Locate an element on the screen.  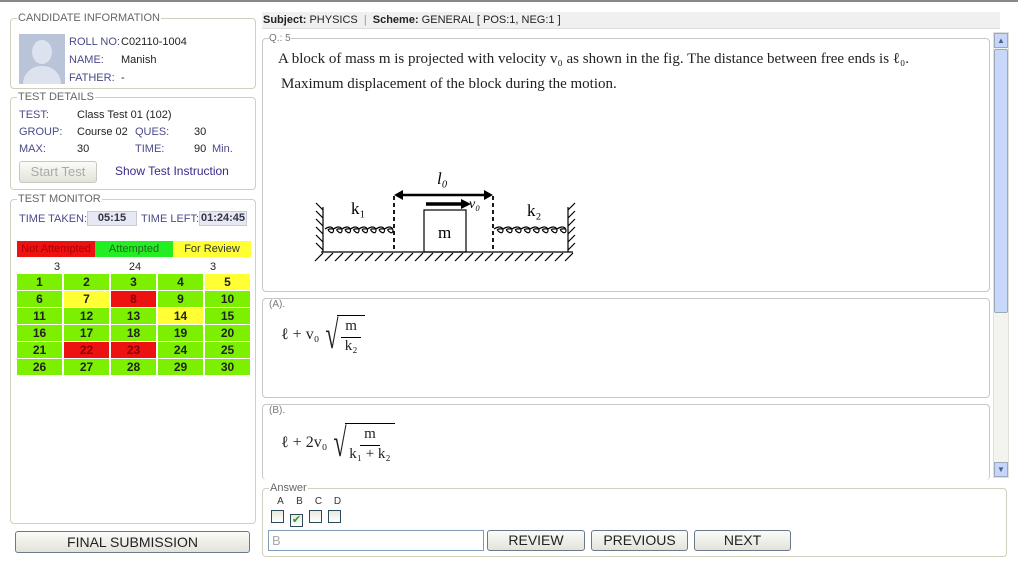
answer-choices: A B C D ✔ is located at coordinates (309, 511).